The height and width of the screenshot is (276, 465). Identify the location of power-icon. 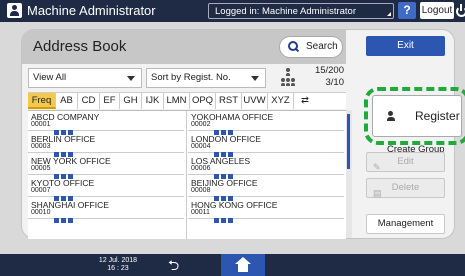
(460, 10).